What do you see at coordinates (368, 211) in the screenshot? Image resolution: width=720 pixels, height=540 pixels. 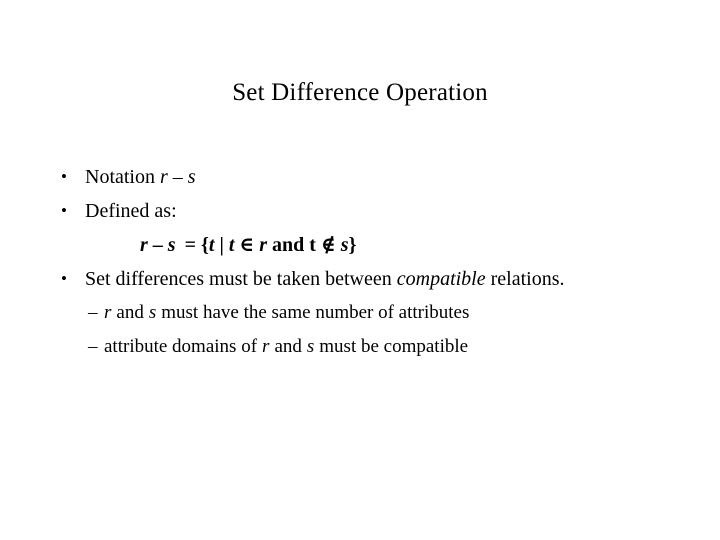 I see `bullet-item-defined-as: • Defined as:` at bounding box center [368, 211].